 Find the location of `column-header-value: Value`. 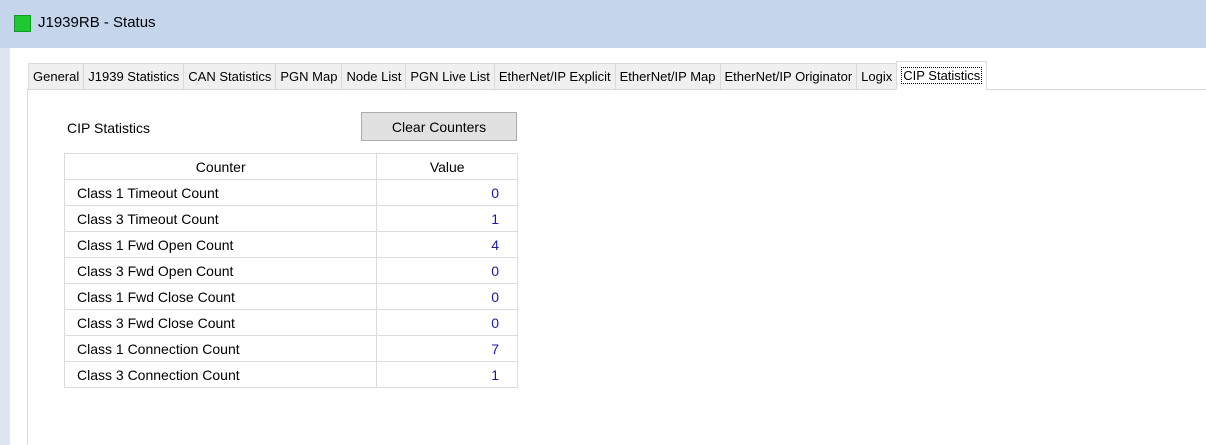

column-header-value: Value is located at coordinates (447, 166).